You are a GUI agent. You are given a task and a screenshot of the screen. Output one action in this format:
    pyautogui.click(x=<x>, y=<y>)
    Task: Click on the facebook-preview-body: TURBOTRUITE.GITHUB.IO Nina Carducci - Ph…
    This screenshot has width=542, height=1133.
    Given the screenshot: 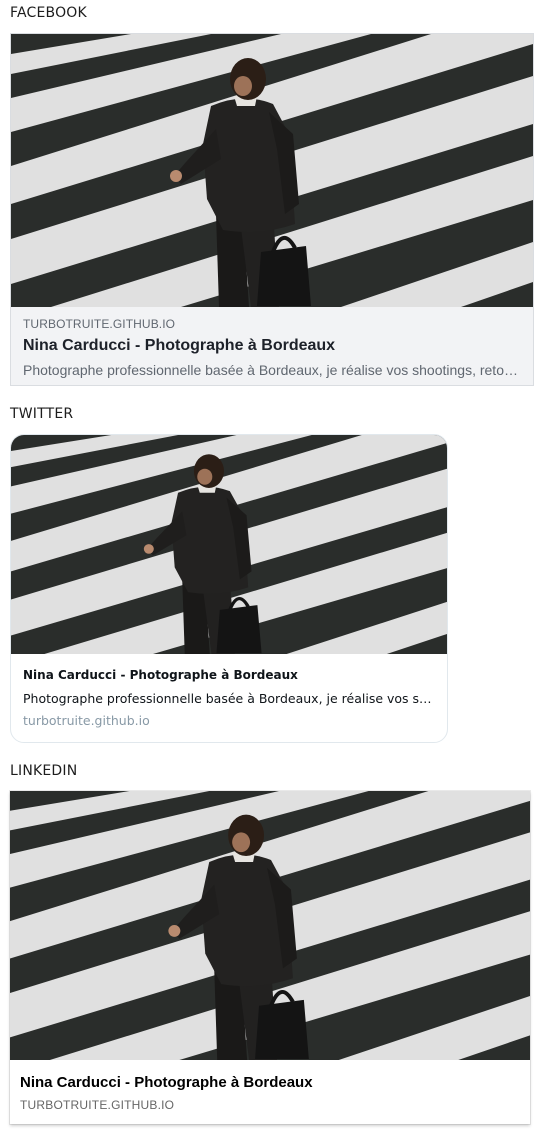 What is the action you would take?
    pyautogui.click(x=272, y=346)
    